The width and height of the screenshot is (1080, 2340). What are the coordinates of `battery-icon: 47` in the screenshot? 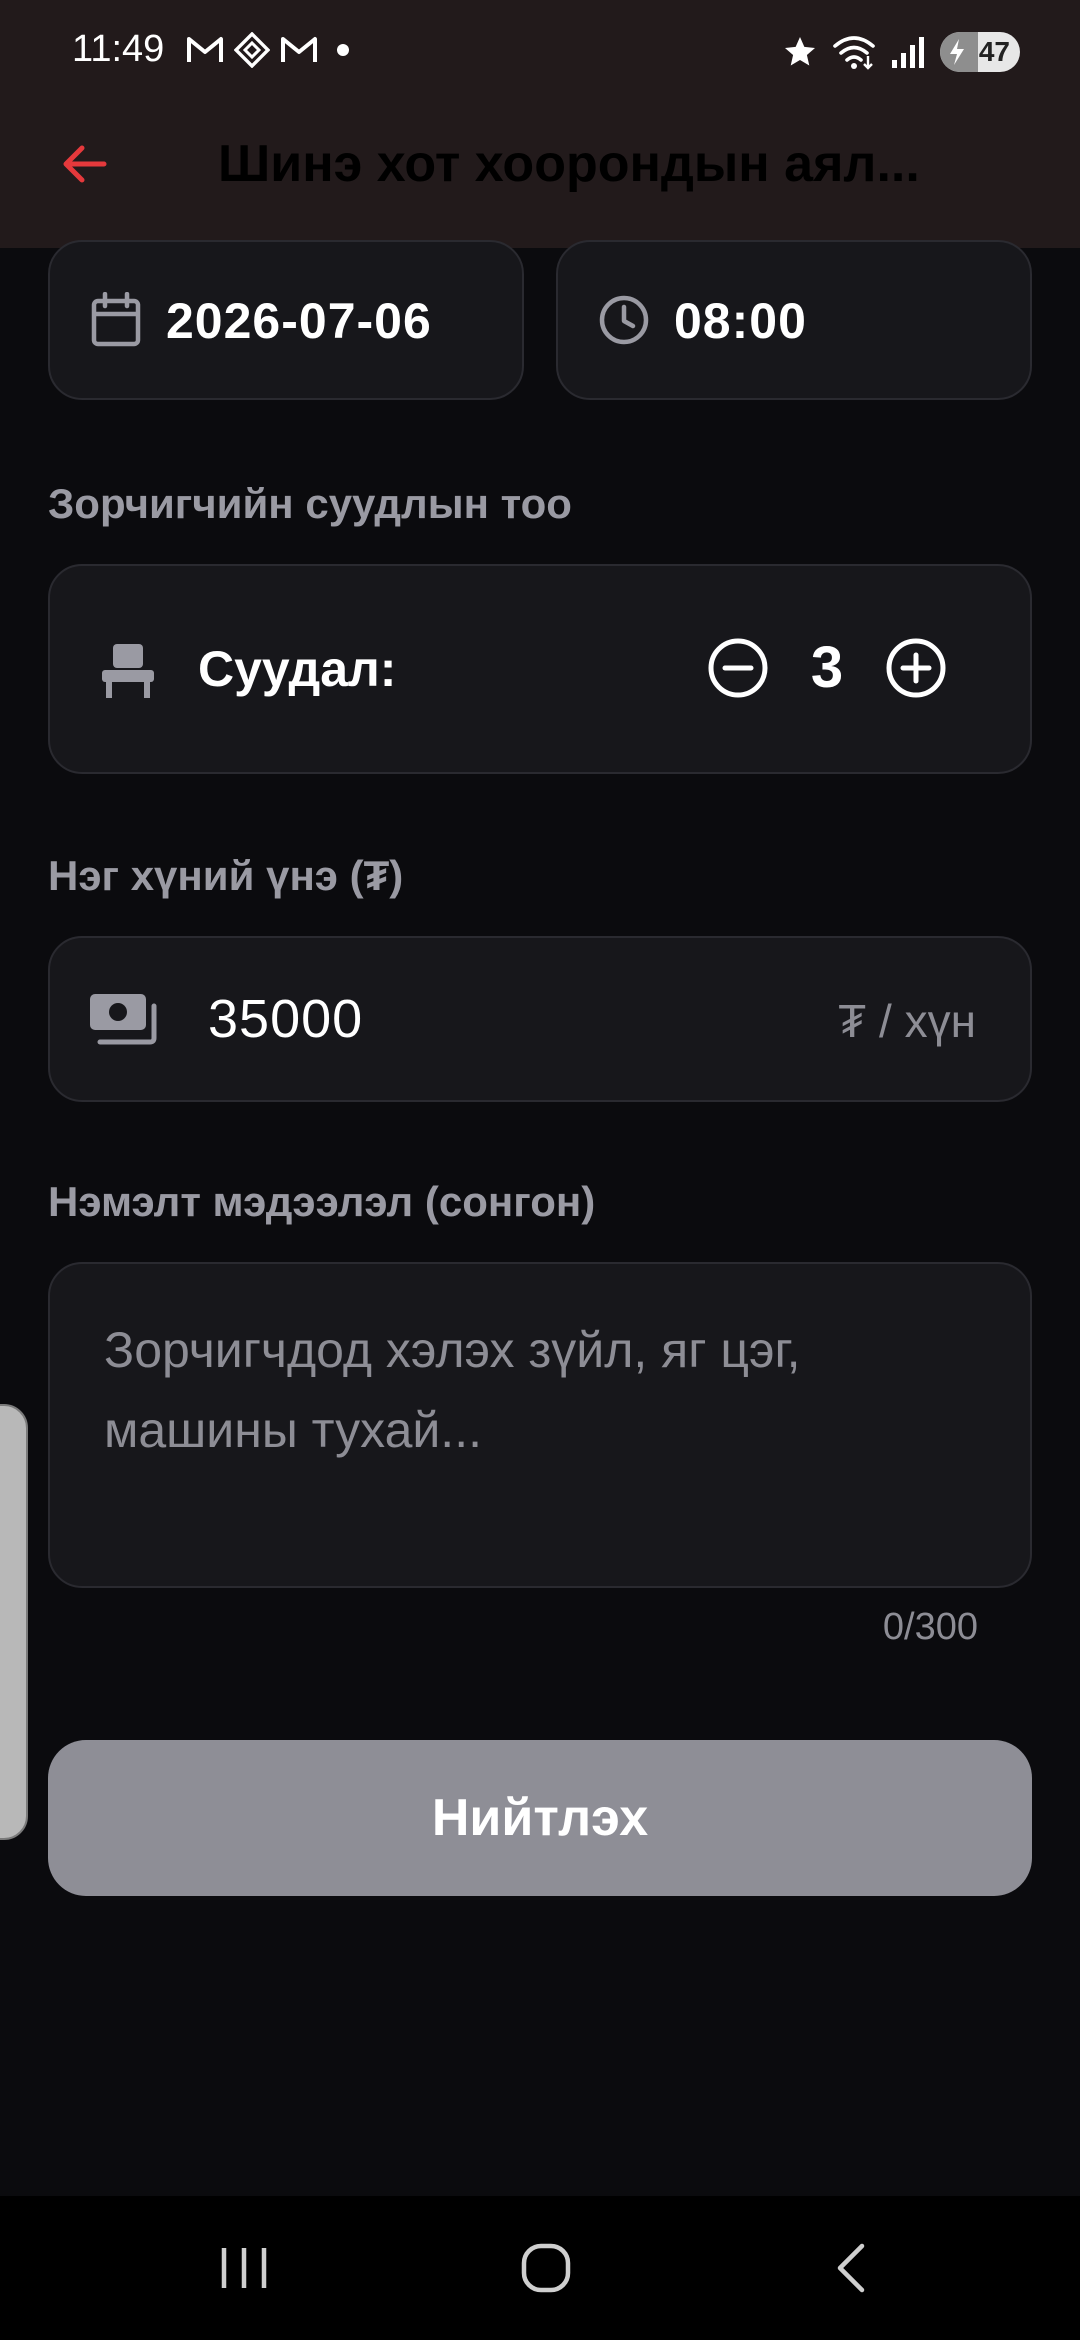 It's located at (980, 52).